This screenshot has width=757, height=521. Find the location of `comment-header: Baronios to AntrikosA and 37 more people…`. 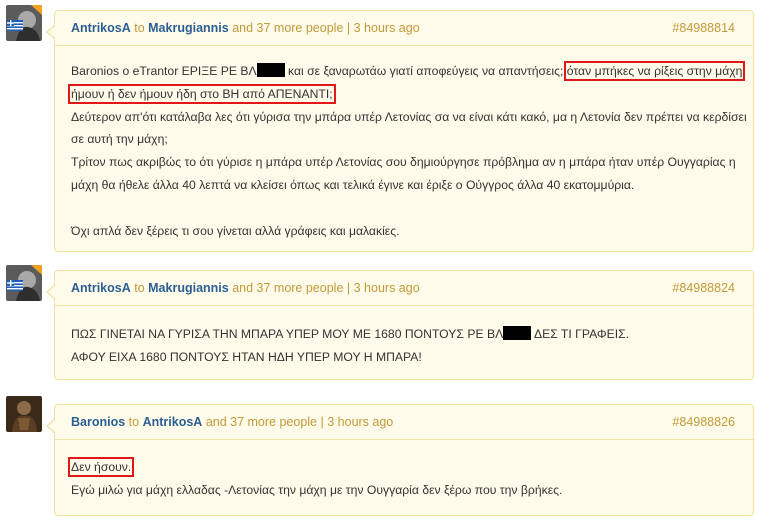

comment-header: Baronios to AntrikosA and 37 more people… is located at coordinates (404, 422).